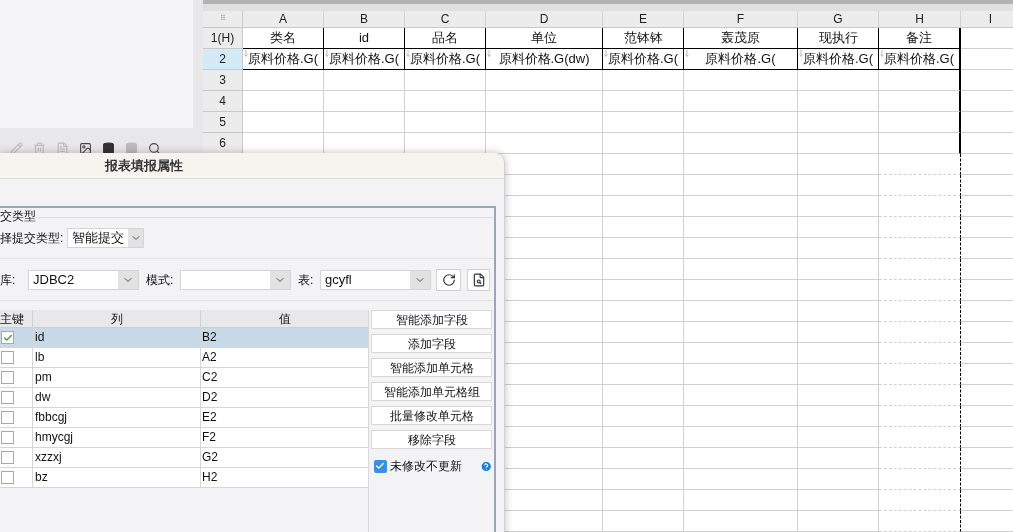  What do you see at coordinates (223, 101) in the screenshot?
I see `row-header: 4` at bounding box center [223, 101].